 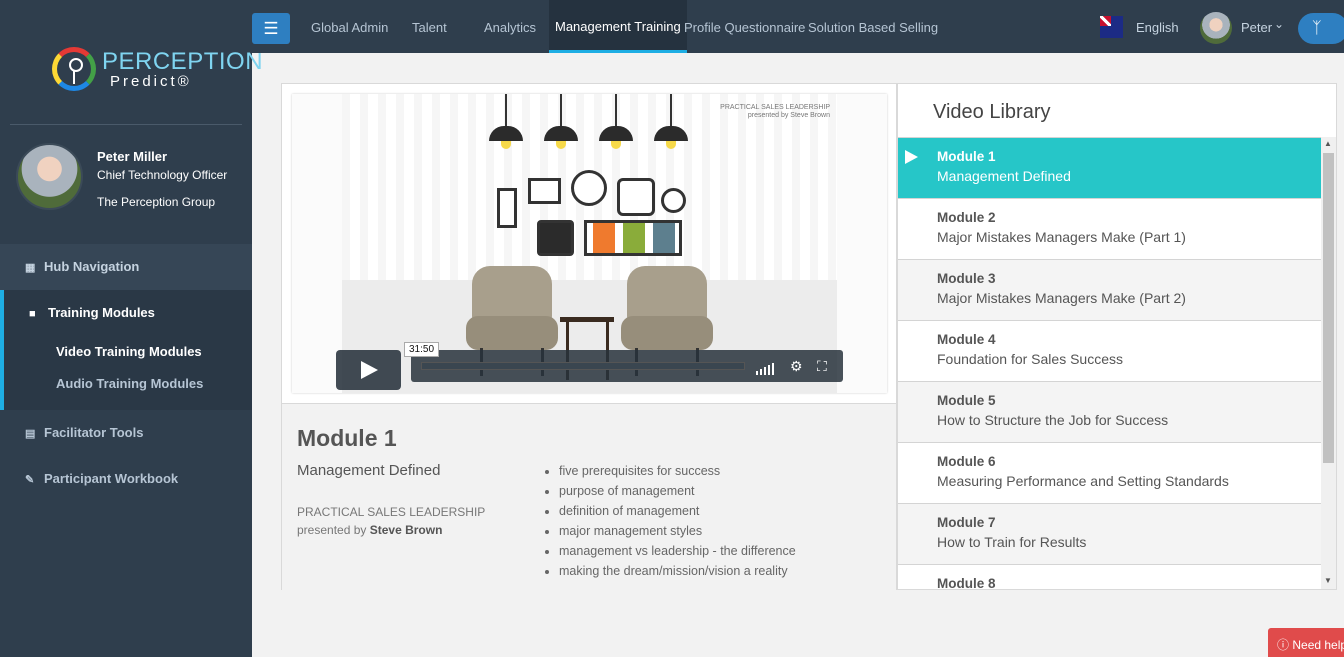 What do you see at coordinates (822, 366) in the screenshot?
I see `fullscreen-icon: ⛶` at bounding box center [822, 366].